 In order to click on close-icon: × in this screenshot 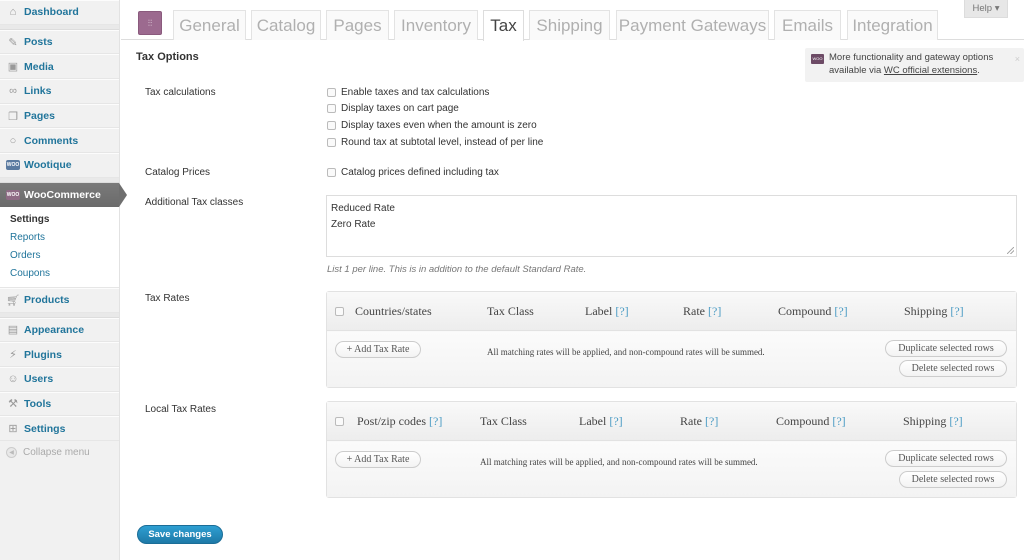, I will do `click(1017, 59)`.